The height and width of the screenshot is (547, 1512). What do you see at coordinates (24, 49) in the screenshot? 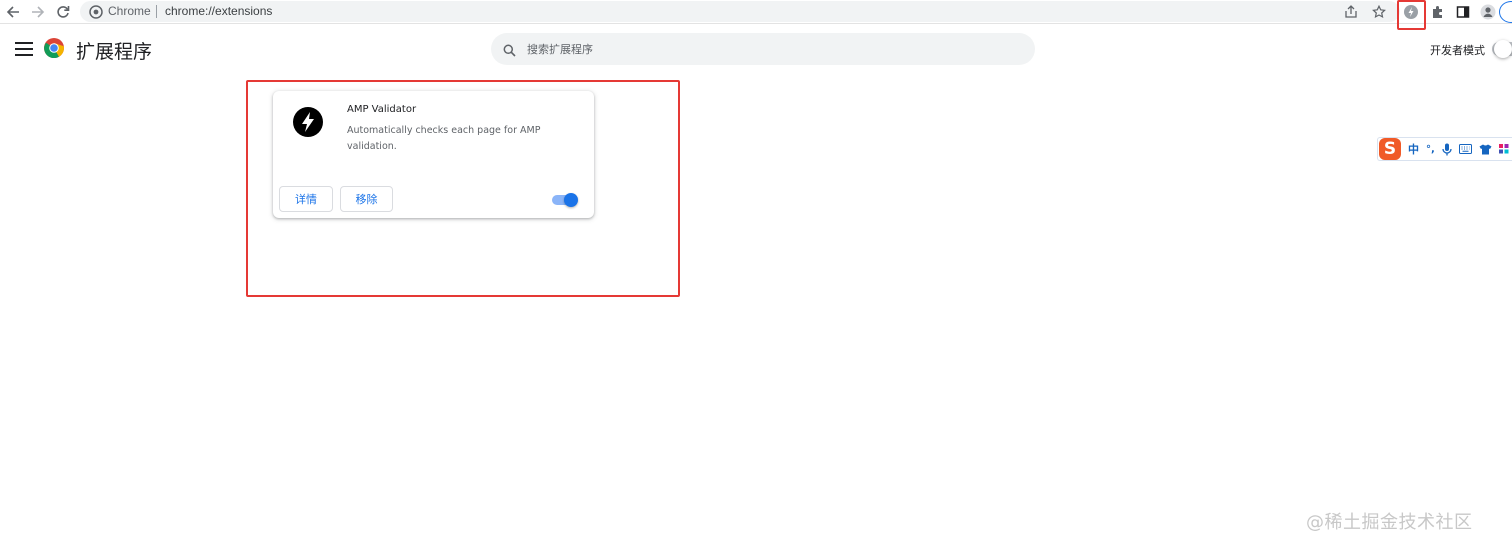
I see `hamburger-menu-icon` at bounding box center [24, 49].